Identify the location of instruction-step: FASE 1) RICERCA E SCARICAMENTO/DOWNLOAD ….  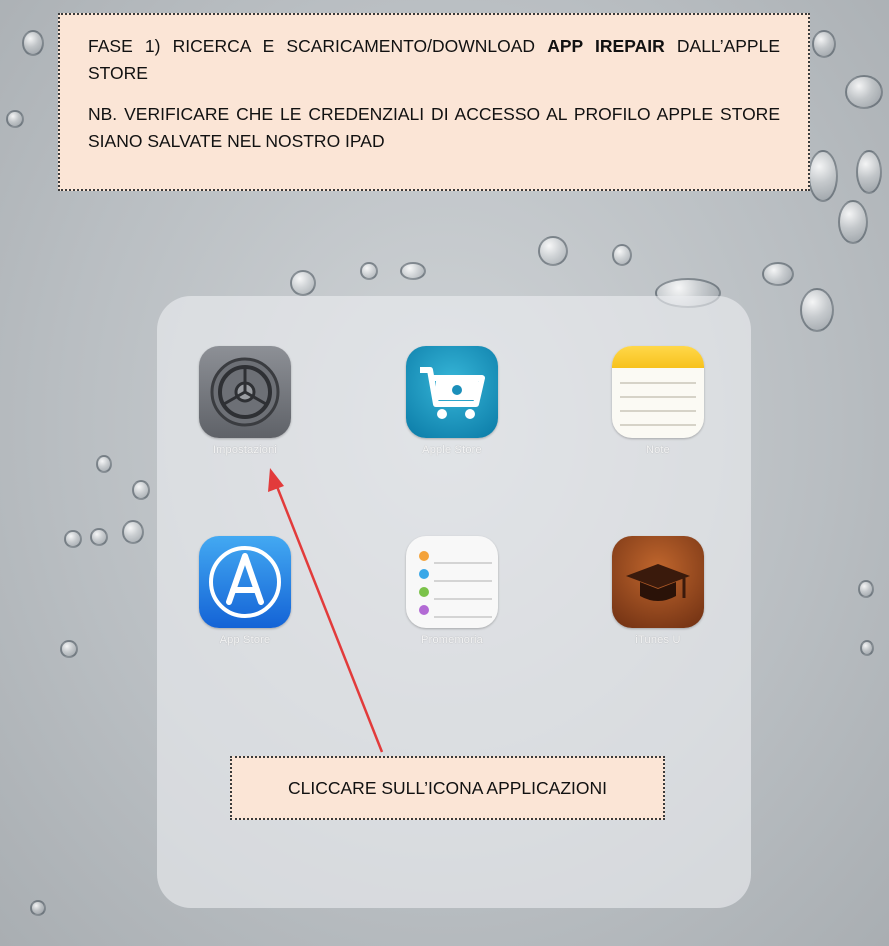
(434, 60).